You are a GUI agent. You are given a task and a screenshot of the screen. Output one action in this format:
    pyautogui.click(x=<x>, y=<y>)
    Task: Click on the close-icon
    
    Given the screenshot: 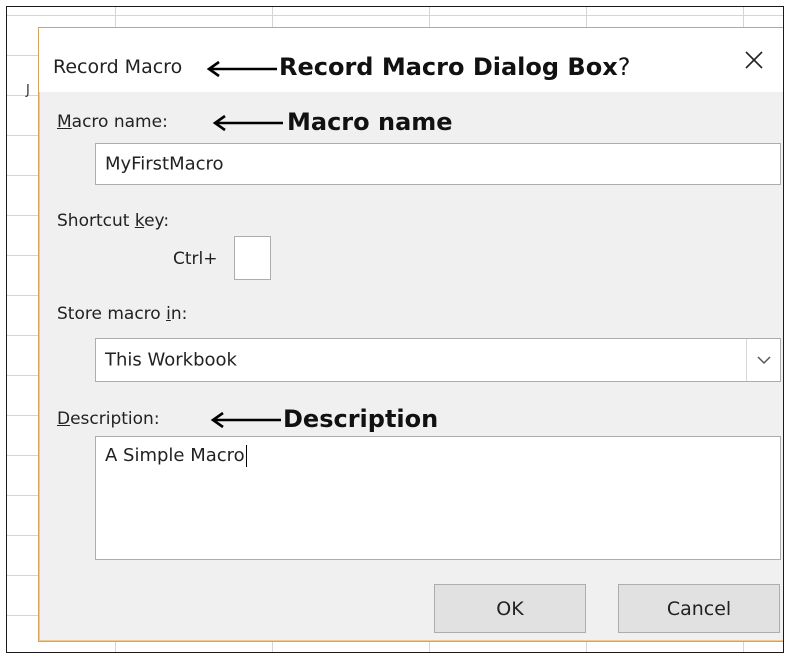 What is the action you would take?
    pyautogui.click(x=753, y=60)
    